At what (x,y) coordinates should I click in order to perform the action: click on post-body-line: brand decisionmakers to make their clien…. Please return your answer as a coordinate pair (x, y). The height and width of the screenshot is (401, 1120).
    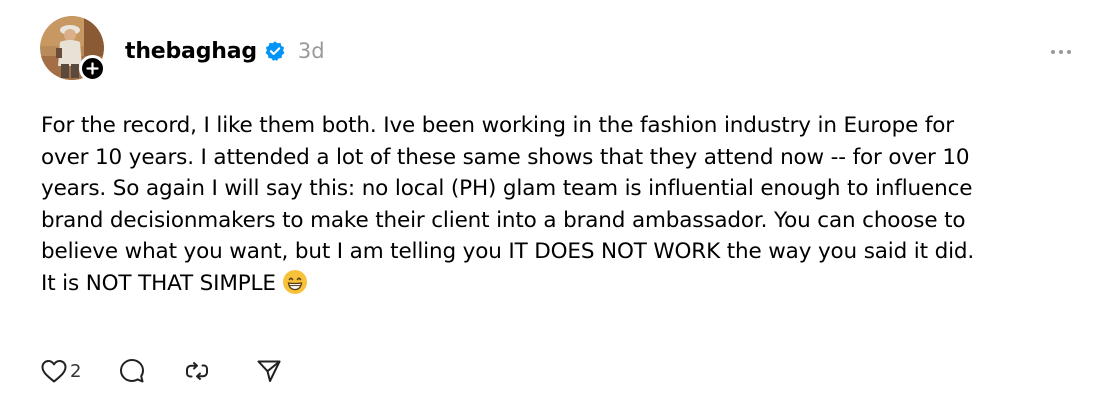
    Looking at the image, I should click on (503, 220).